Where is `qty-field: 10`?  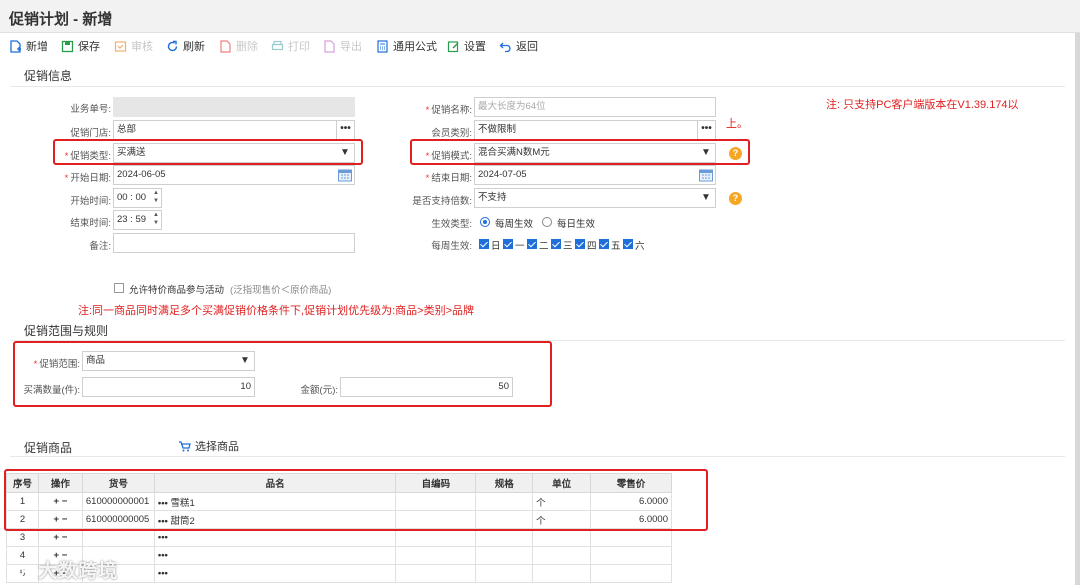
qty-field: 10 is located at coordinates (168, 387).